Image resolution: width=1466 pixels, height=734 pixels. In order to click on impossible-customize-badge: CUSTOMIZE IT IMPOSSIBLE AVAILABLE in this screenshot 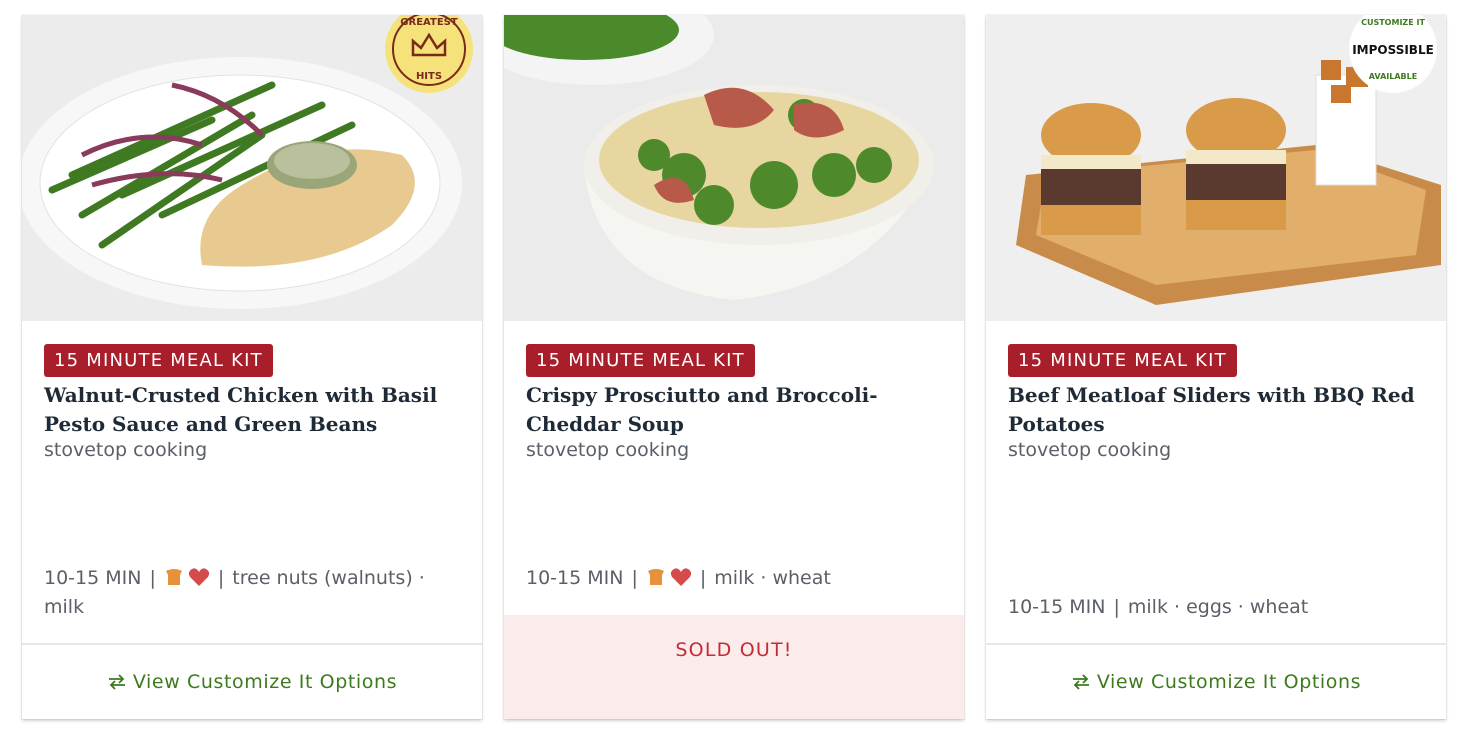, I will do `click(1393, 54)`.